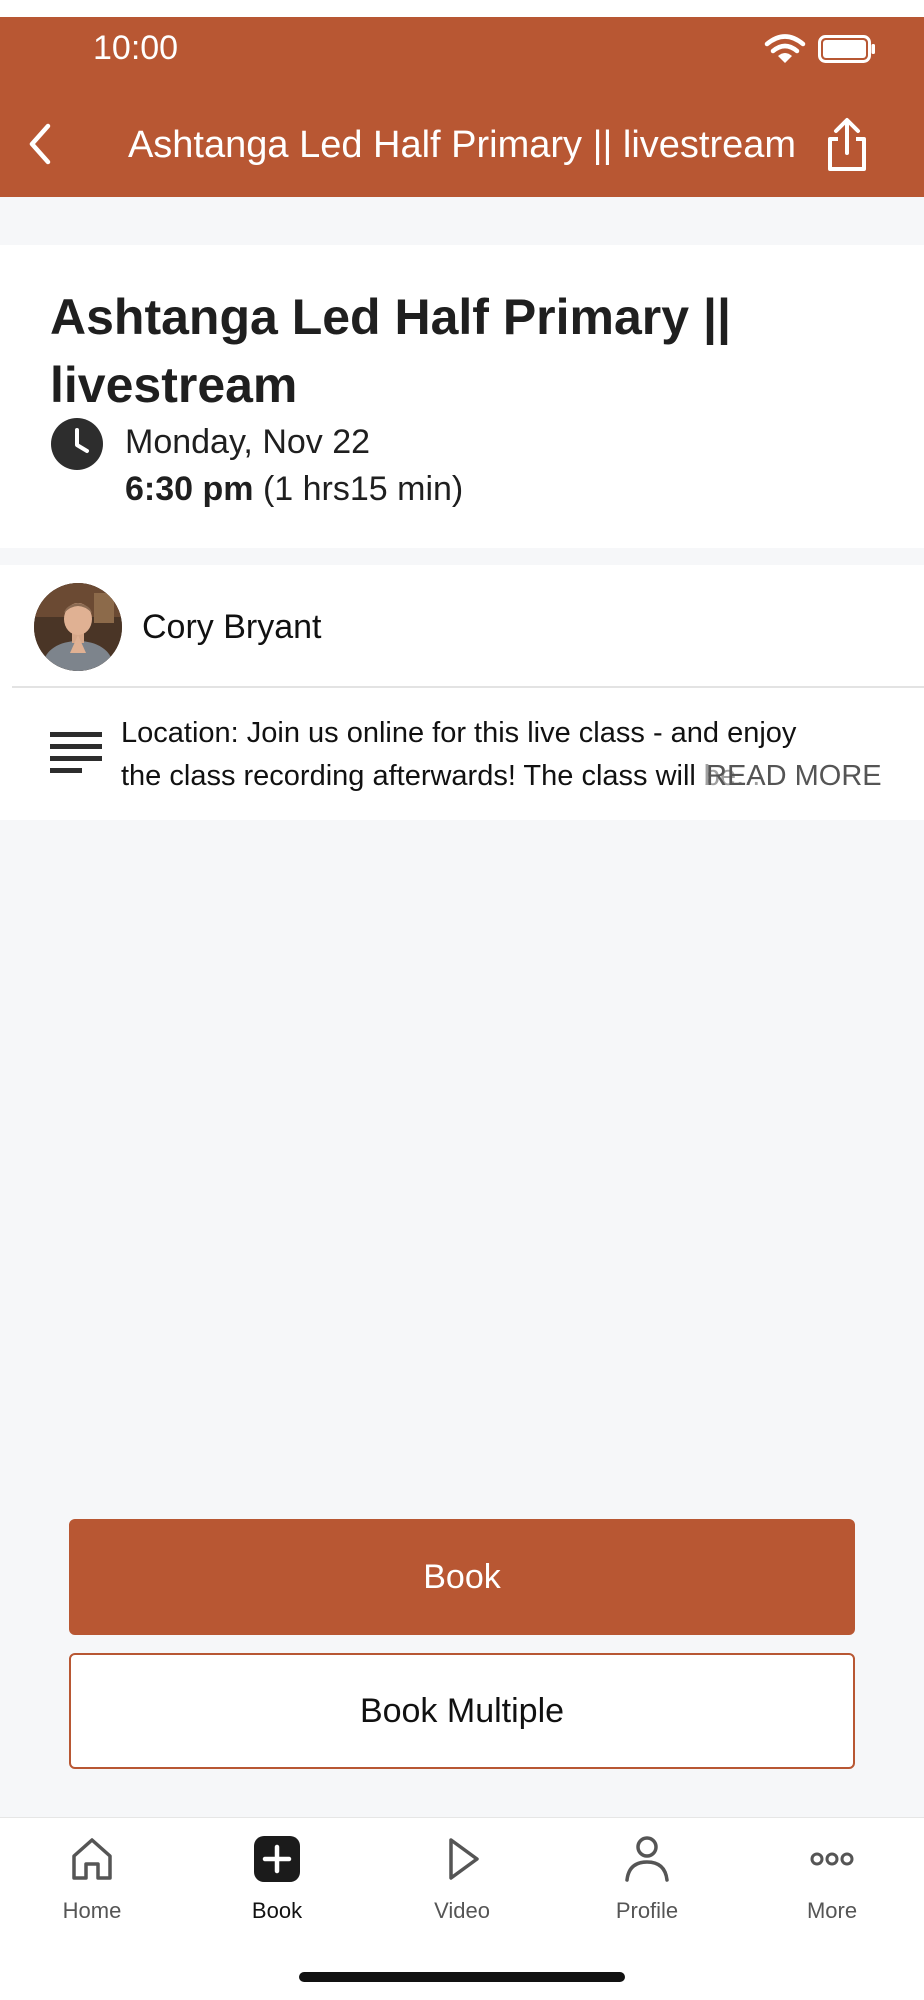 Image resolution: width=924 pixels, height=2000 pixels. Describe the element at coordinates (363, 489) in the screenshot. I see `class-duration: (1 hrs15 min)` at that location.